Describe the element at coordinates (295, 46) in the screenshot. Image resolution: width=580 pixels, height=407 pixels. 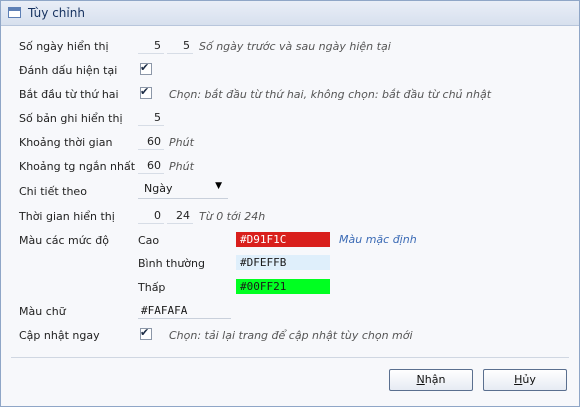
I see `days-shown-hint: Số ngày trước và sau ngày hiện tại` at that location.